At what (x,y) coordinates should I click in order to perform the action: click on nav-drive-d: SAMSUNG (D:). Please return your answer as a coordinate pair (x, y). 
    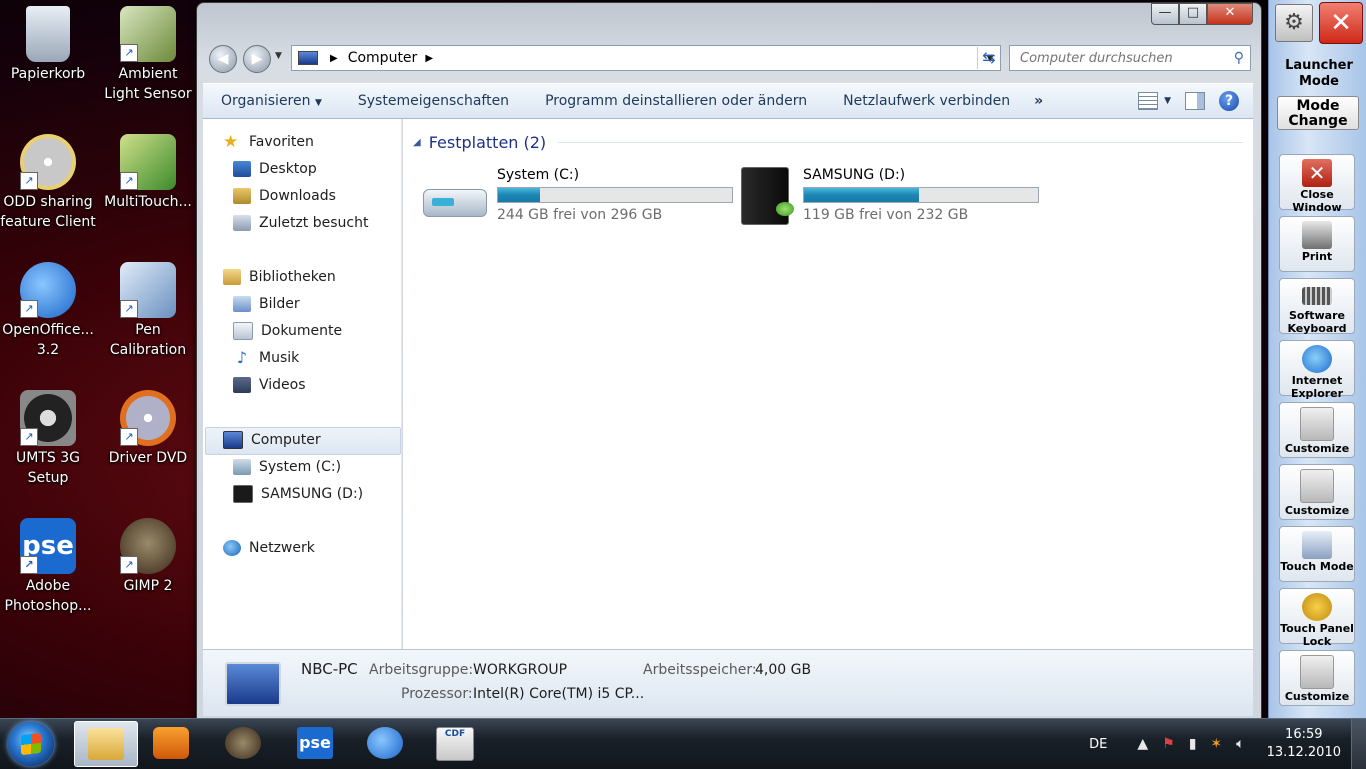
    Looking at the image, I should click on (298, 494).